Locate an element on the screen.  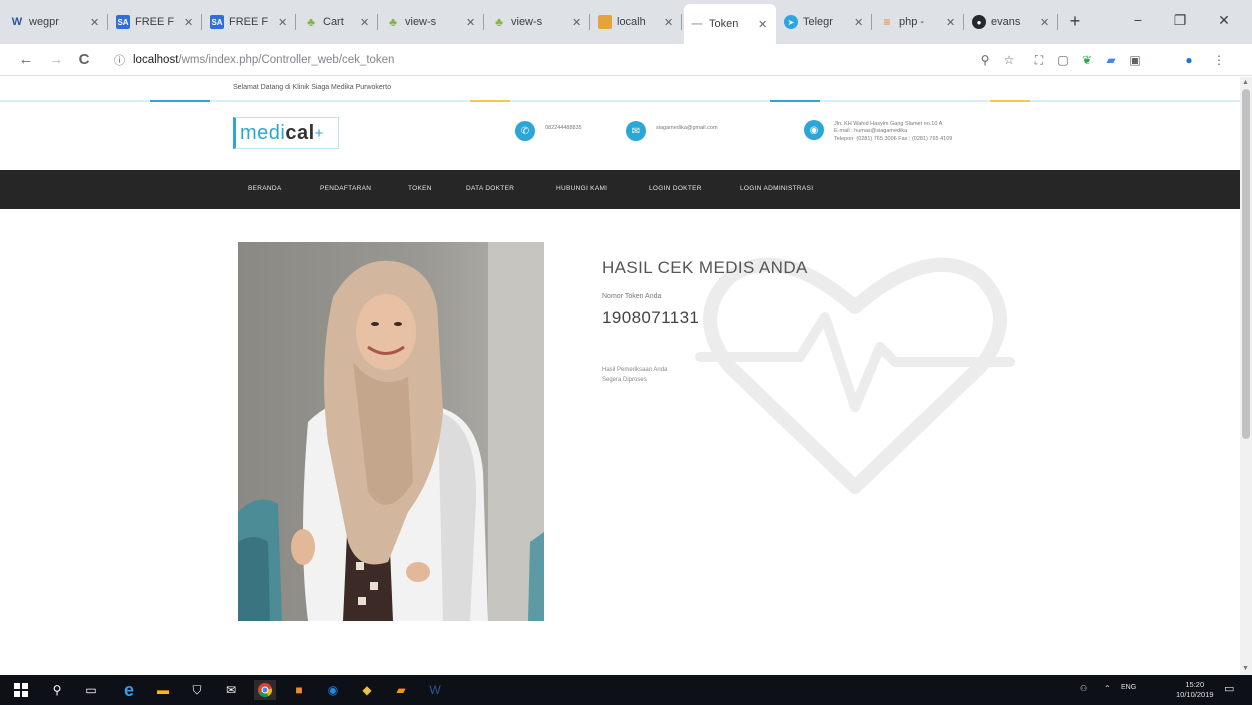
nav-beranda: BERANDA is located at coordinates (265, 188).